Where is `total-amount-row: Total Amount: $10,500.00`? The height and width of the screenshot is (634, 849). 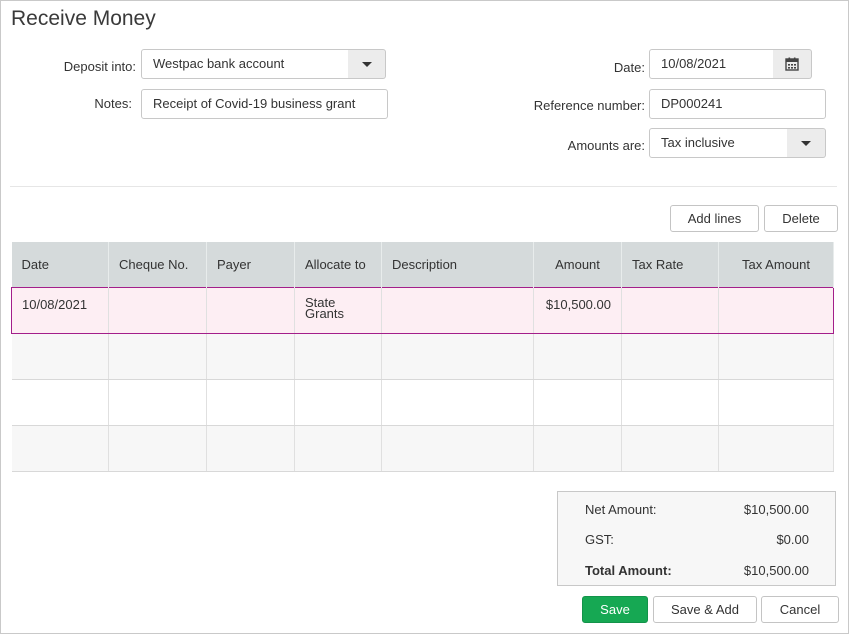 total-amount-row: Total Amount: $10,500.00 is located at coordinates (697, 570).